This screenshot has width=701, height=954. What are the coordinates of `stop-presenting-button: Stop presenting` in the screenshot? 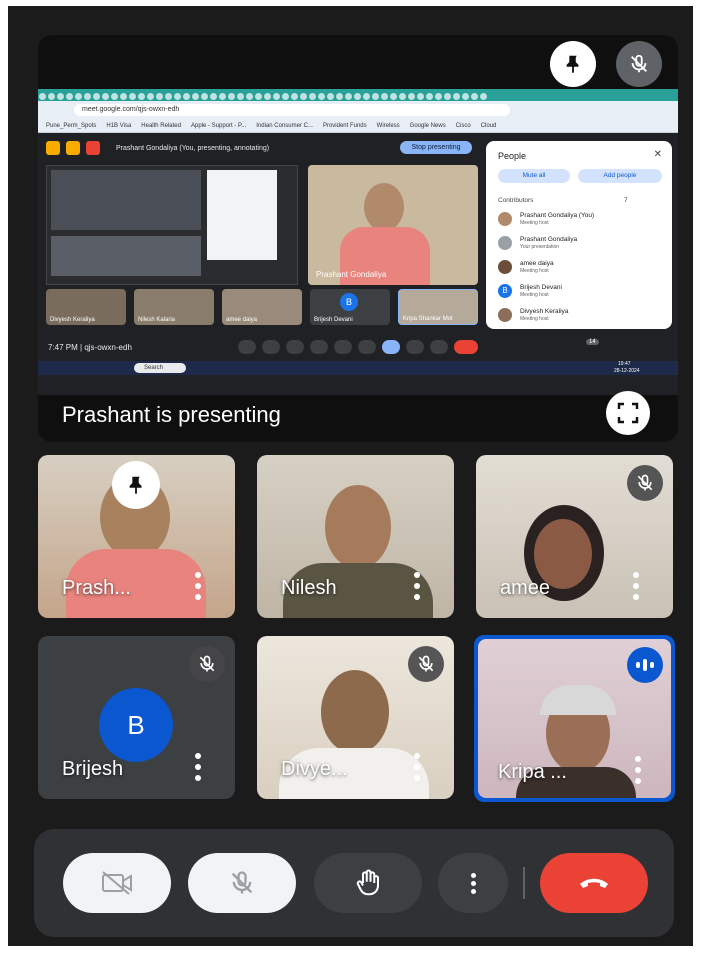 It's located at (436, 147).